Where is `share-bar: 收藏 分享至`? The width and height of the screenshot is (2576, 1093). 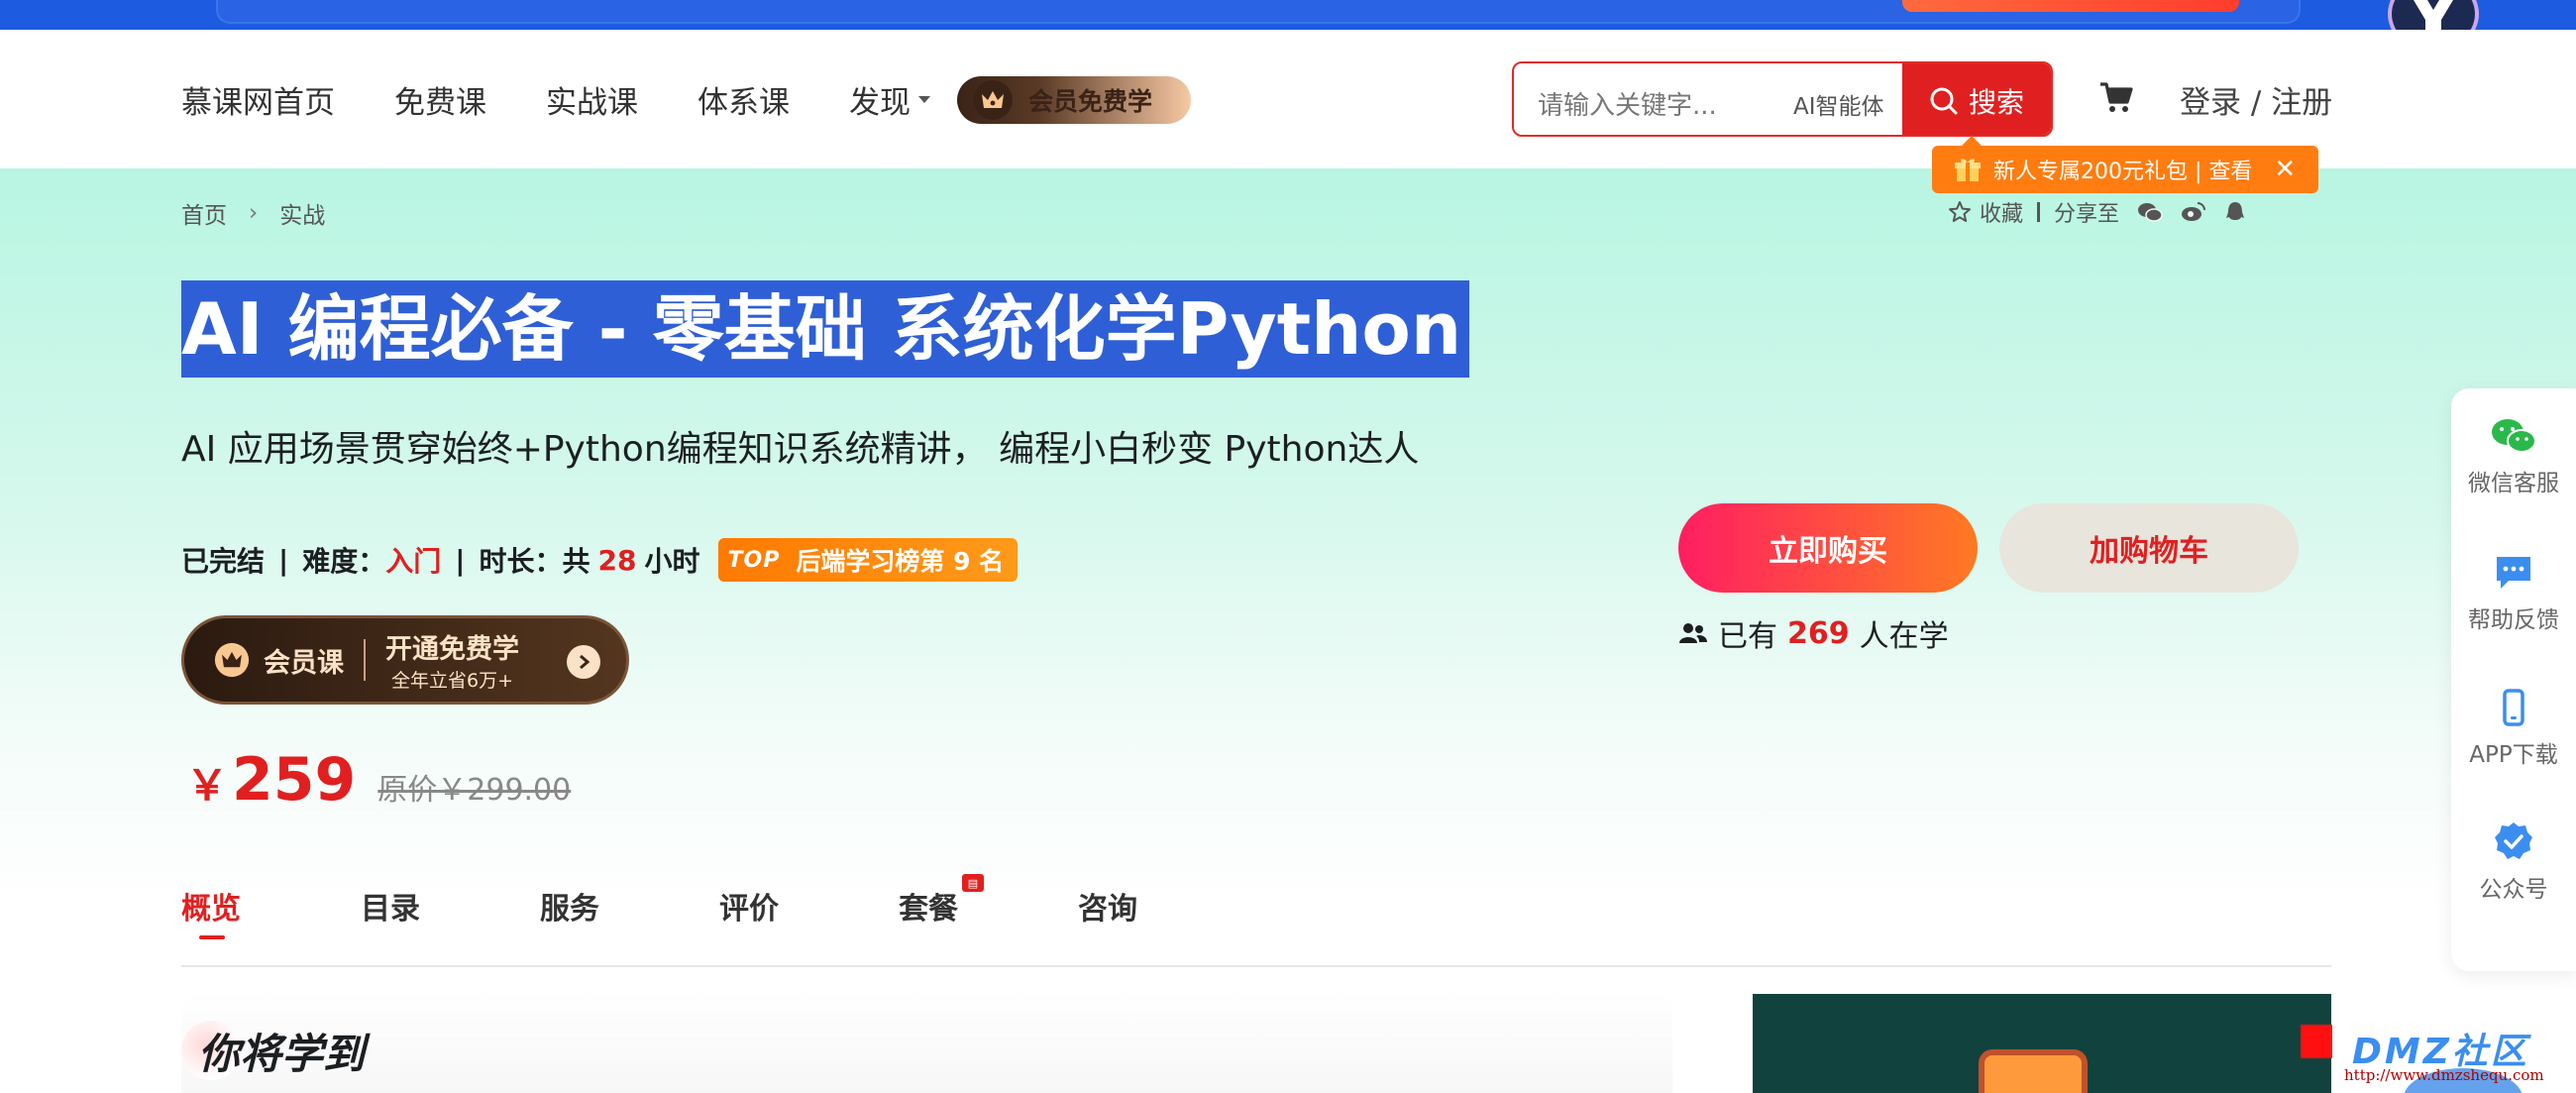 share-bar: 收藏 分享至 is located at coordinates (2097, 212).